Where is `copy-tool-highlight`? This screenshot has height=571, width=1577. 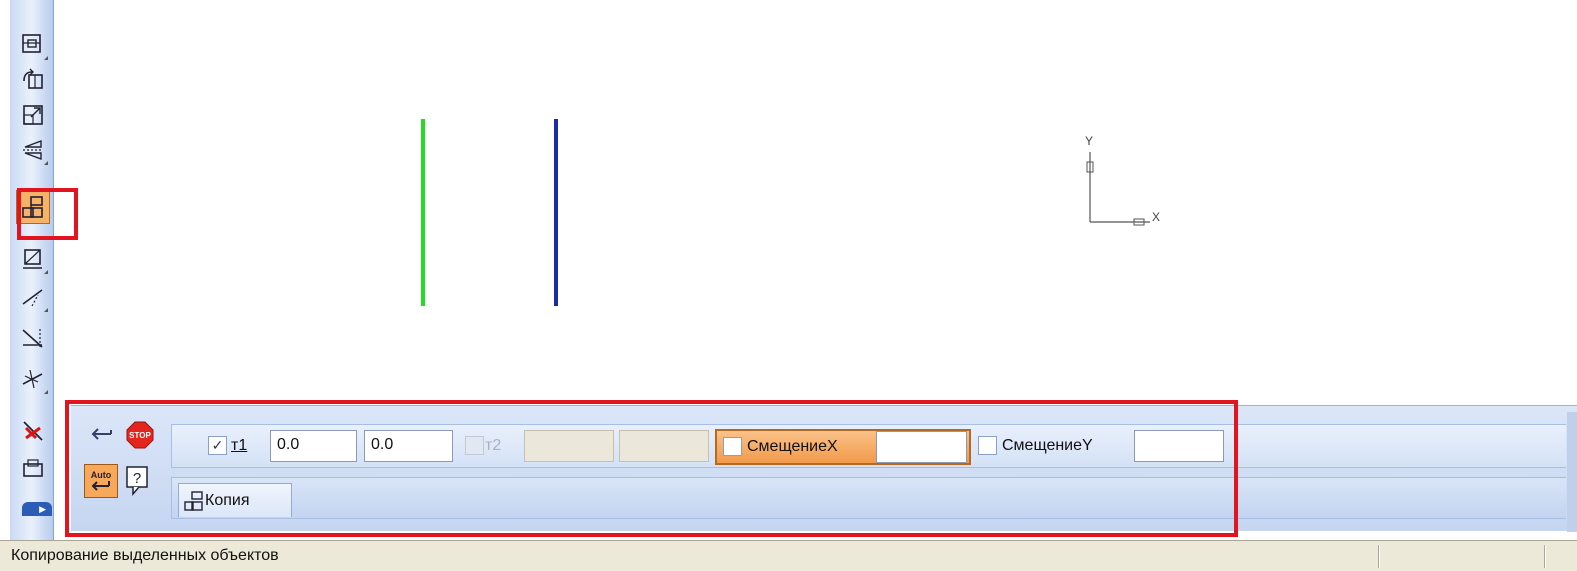 copy-tool-highlight is located at coordinates (47, 214).